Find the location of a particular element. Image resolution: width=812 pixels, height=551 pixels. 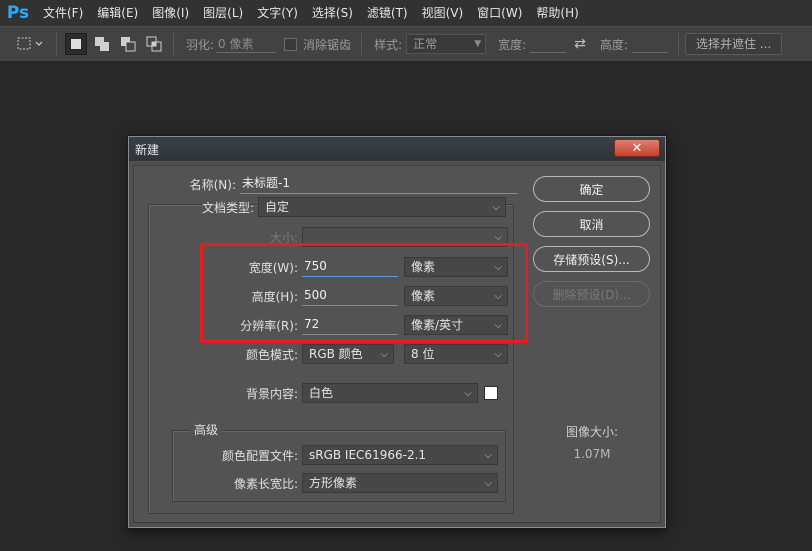

color-mode-select: RGB 颜色 ⌵ is located at coordinates (348, 354).